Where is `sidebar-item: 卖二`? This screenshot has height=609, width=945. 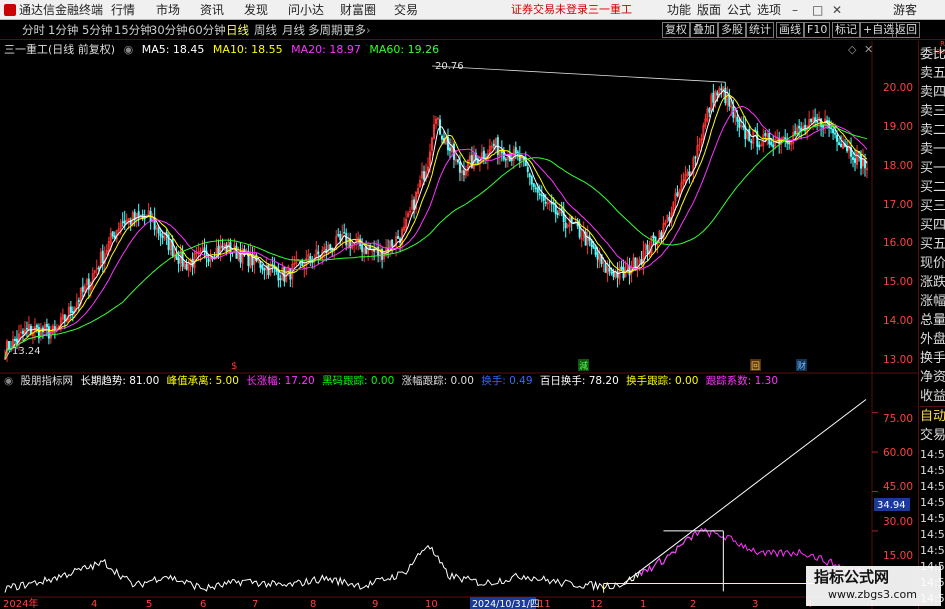
sidebar-item: 卖二 is located at coordinates (932, 131).